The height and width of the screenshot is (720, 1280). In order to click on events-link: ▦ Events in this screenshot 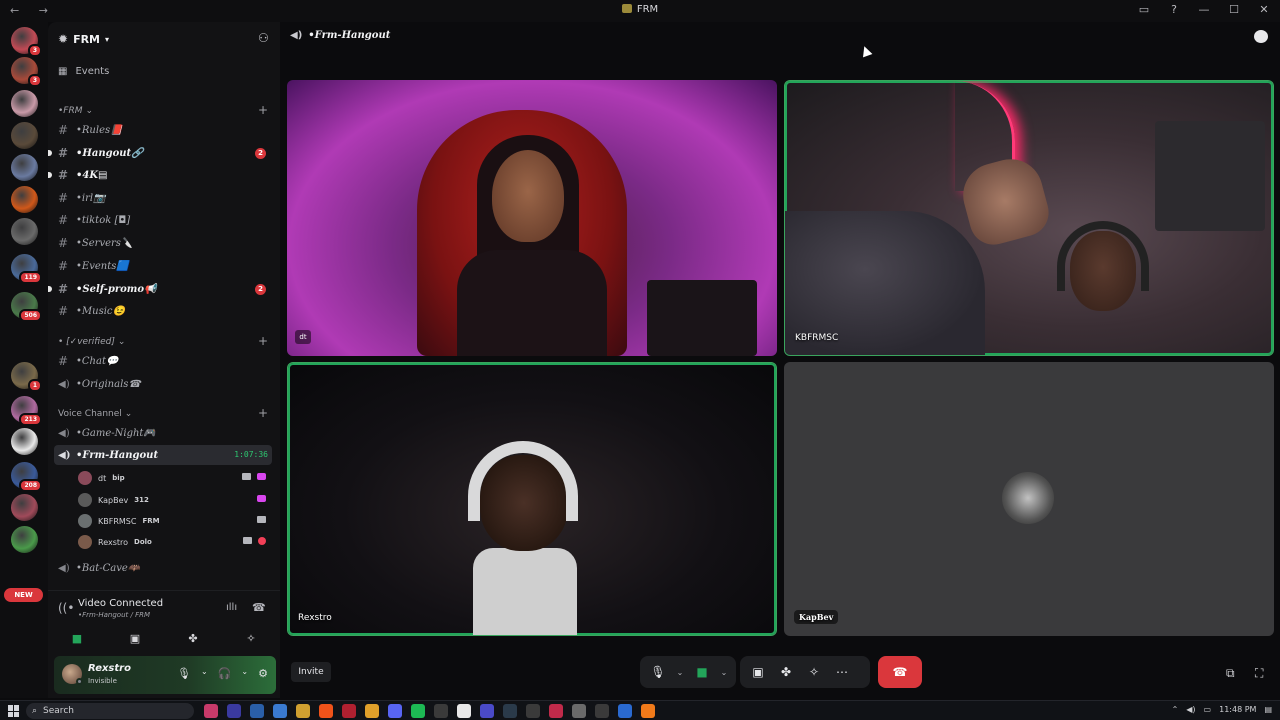, I will do `click(83, 71)`.